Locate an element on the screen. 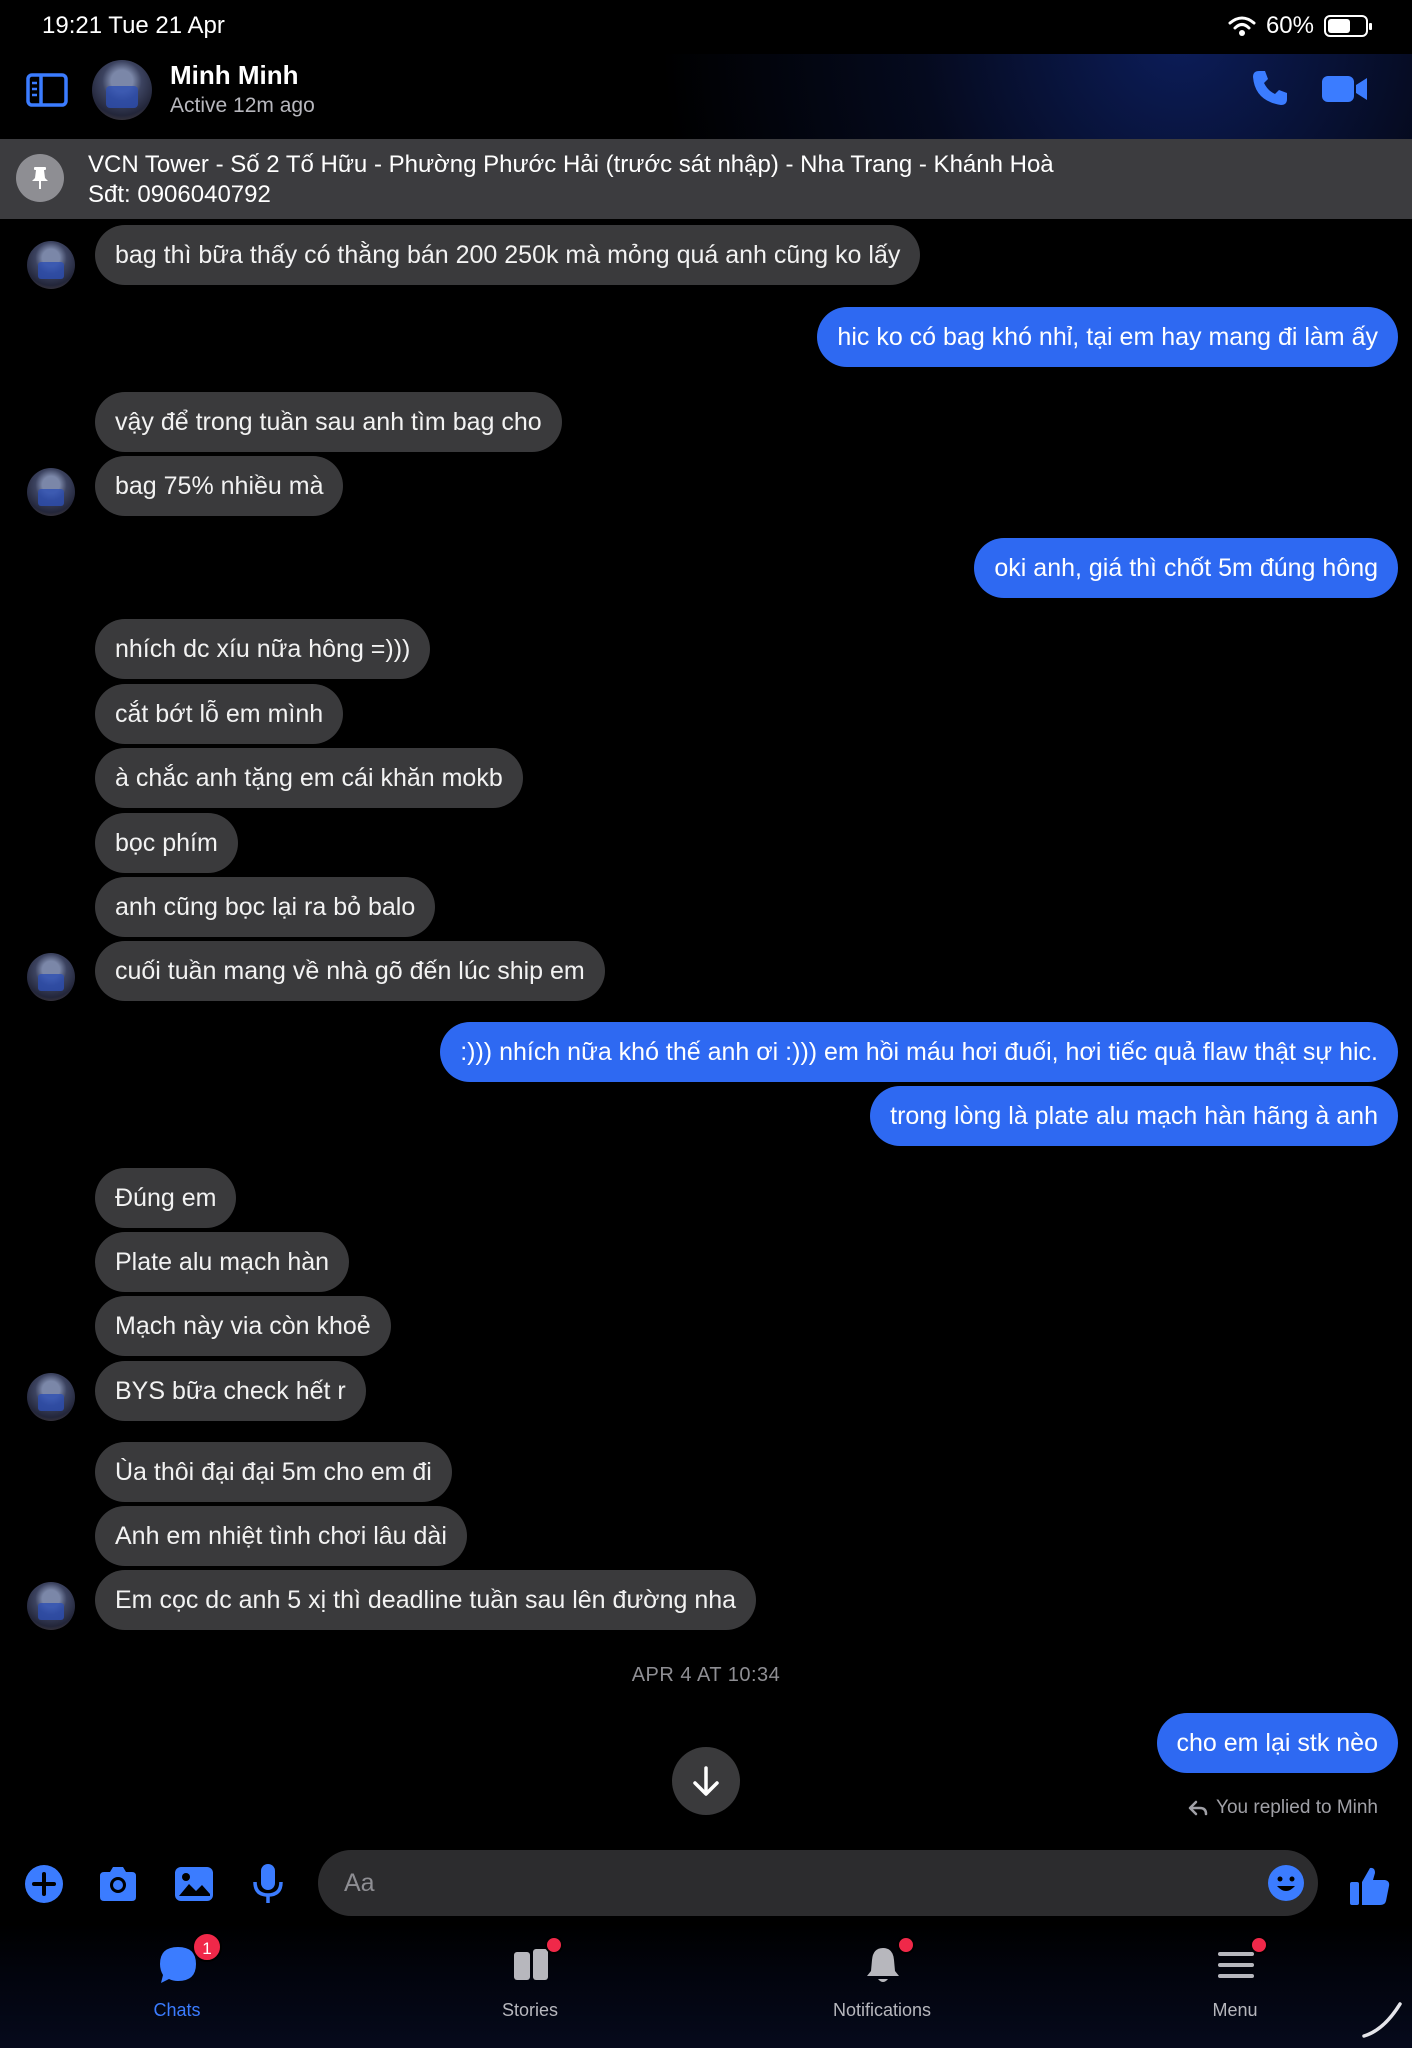  message-input-container is located at coordinates (818, 1883).